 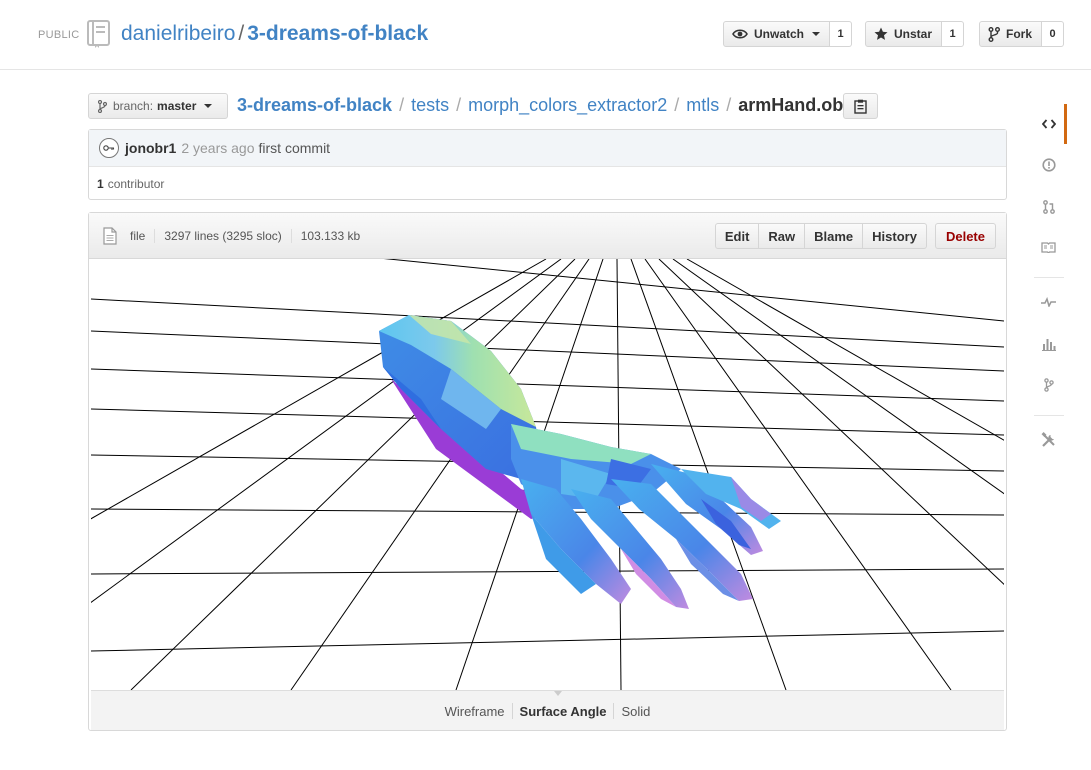 I want to click on stargazers-count: 1, so click(x=953, y=34).